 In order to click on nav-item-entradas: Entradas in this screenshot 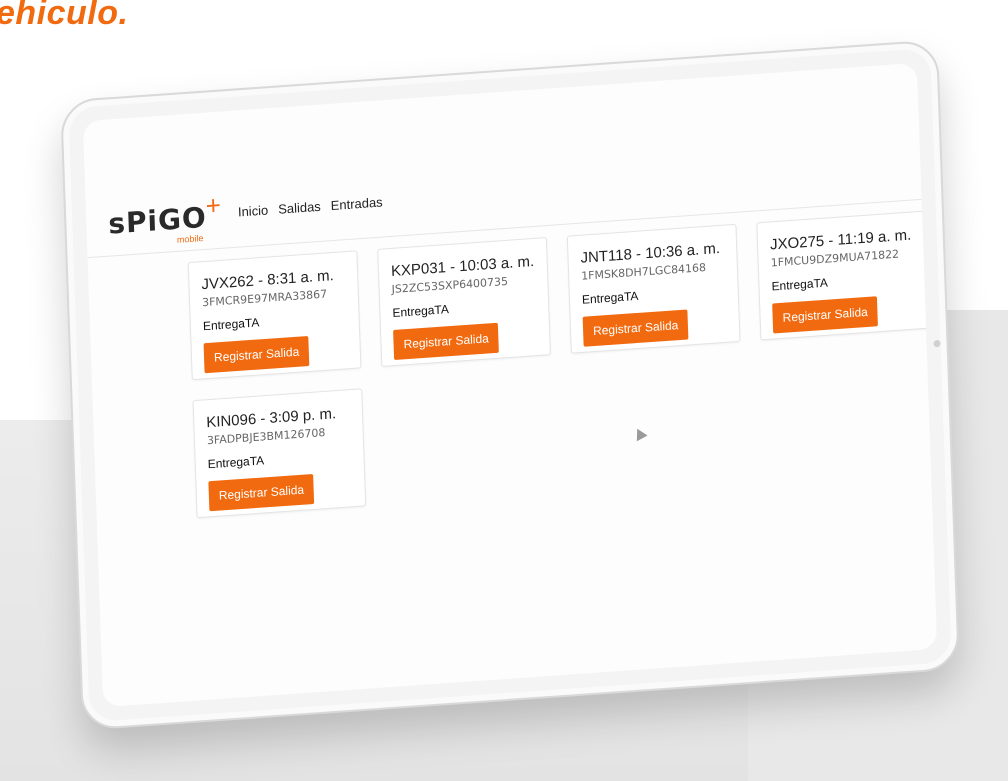, I will do `click(356, 203)`.